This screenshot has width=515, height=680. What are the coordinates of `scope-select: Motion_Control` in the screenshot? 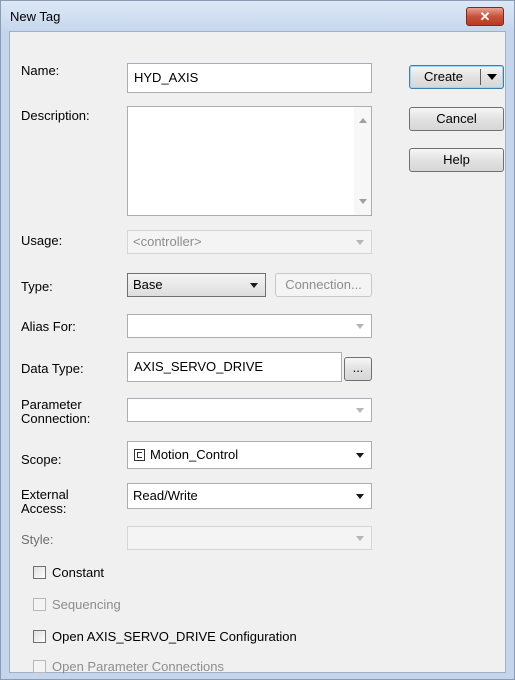 It's located at (249, 455).